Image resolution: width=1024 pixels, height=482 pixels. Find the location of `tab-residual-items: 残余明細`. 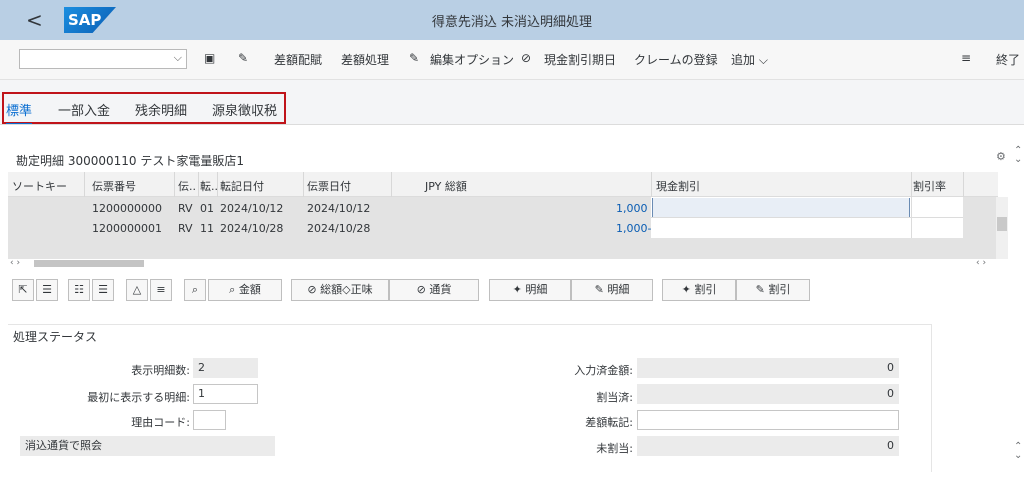

tab-residual-items: 残余明細 is located at coordinates (161, 109).